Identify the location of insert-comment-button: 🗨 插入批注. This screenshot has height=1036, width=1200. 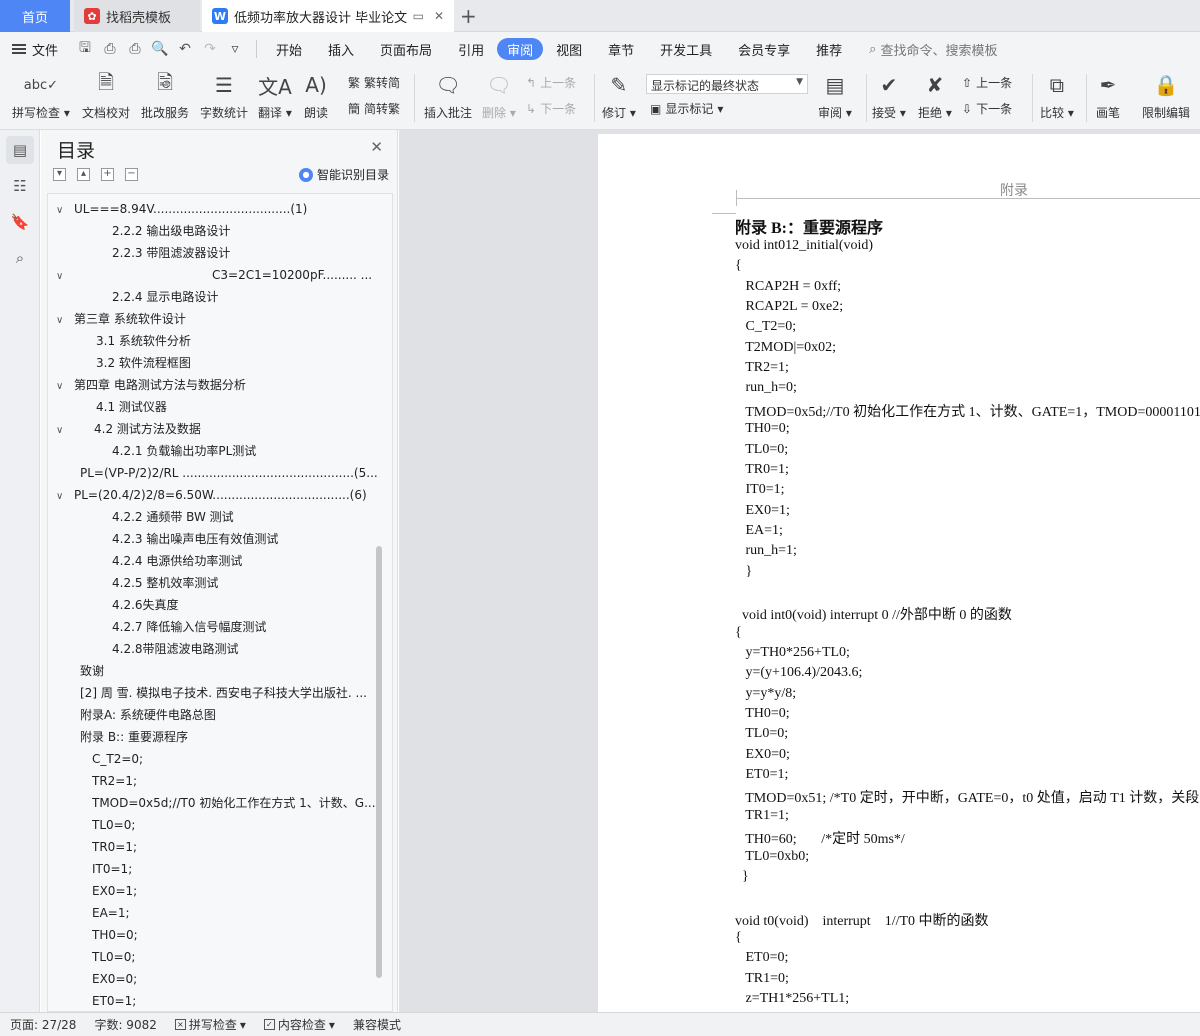
(448, 95).